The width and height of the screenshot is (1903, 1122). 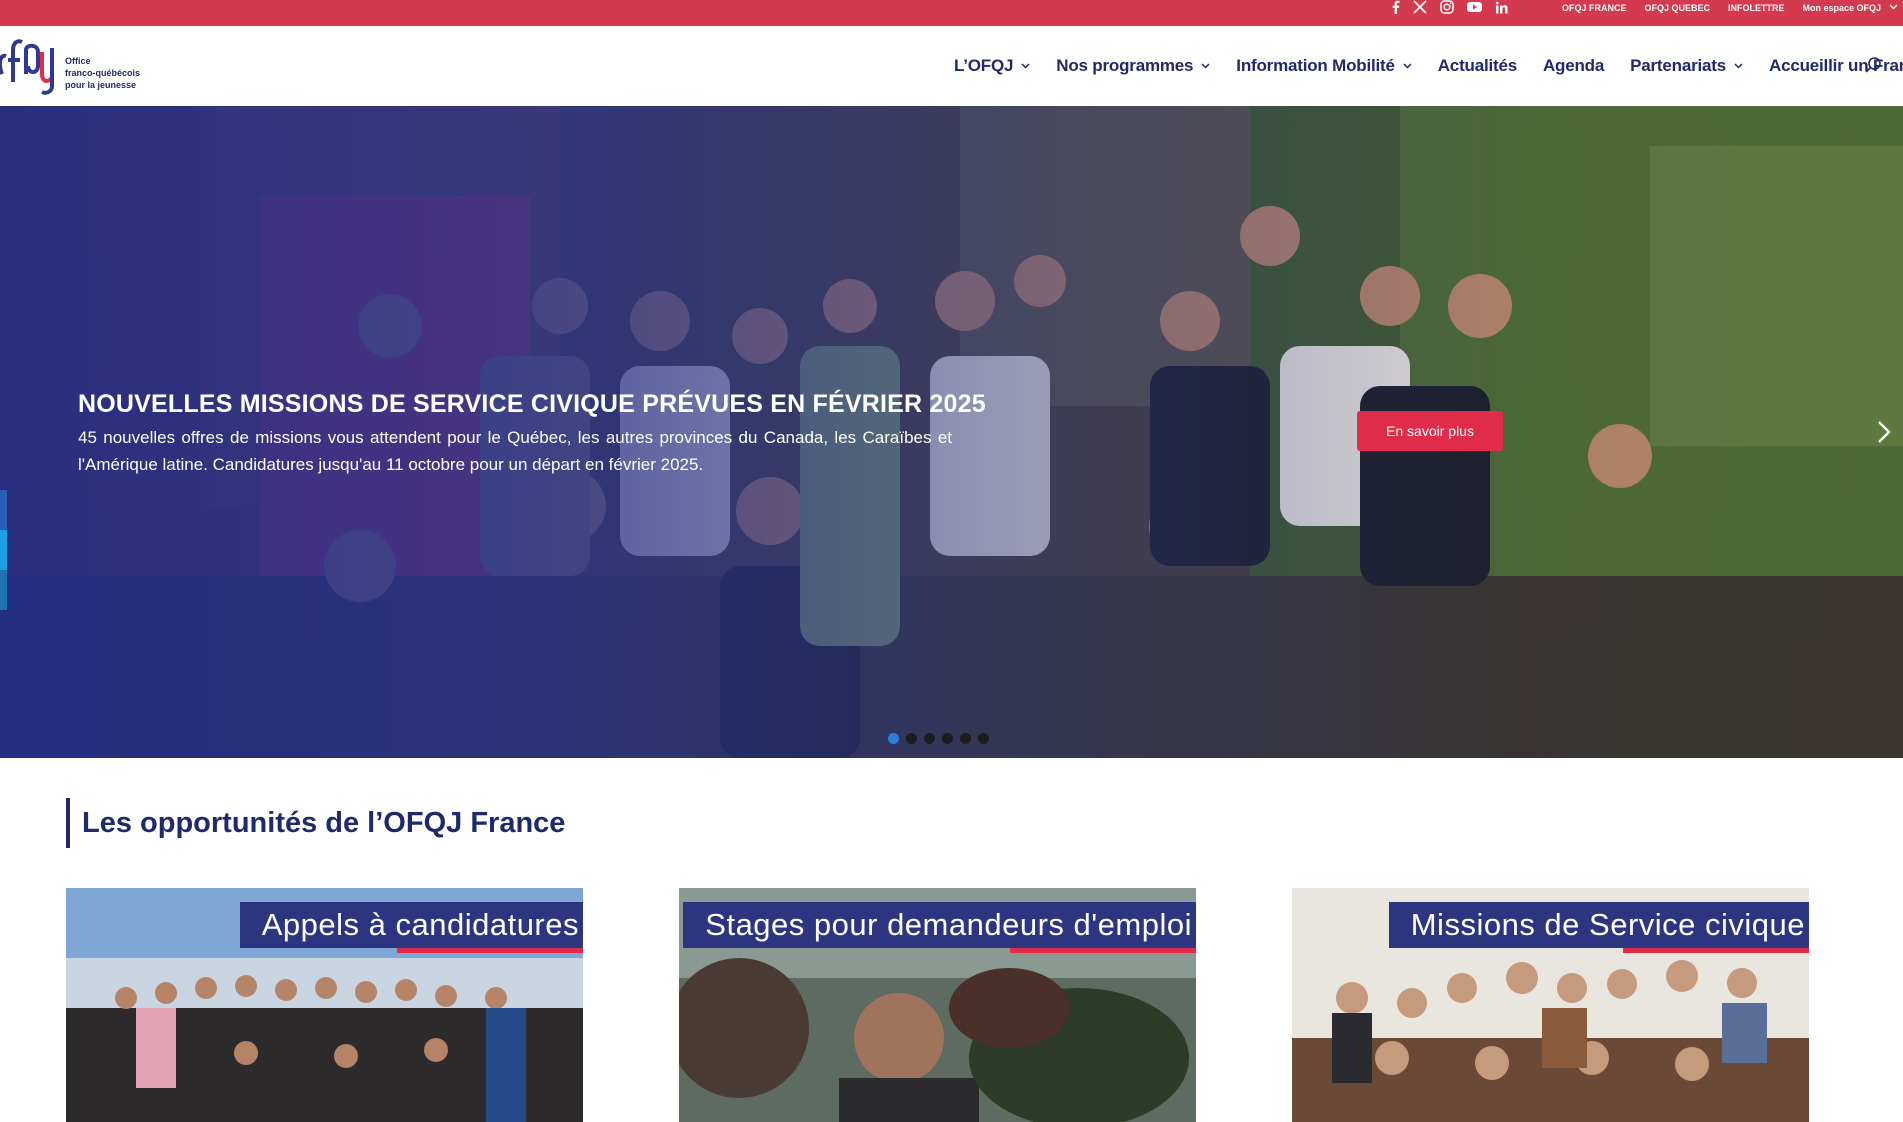 I want to click on nav-label: Partenariats, so click(x=1678, y=65).